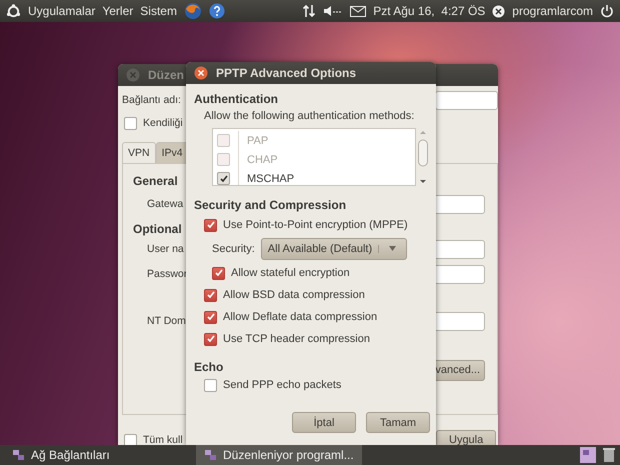 This screenshot has width=620, height=465. Describe the element at coordinates (165, 249) in the screenshot. I see `field-label: User na` at that location.